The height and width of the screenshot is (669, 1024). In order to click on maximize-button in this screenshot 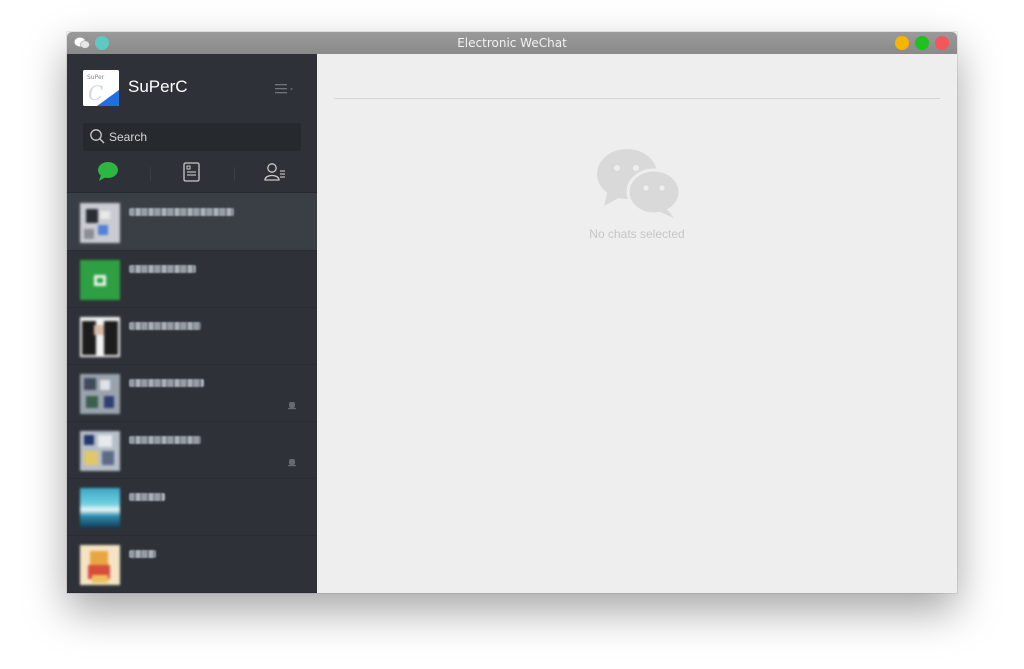, I will do `click(922, 43)`.